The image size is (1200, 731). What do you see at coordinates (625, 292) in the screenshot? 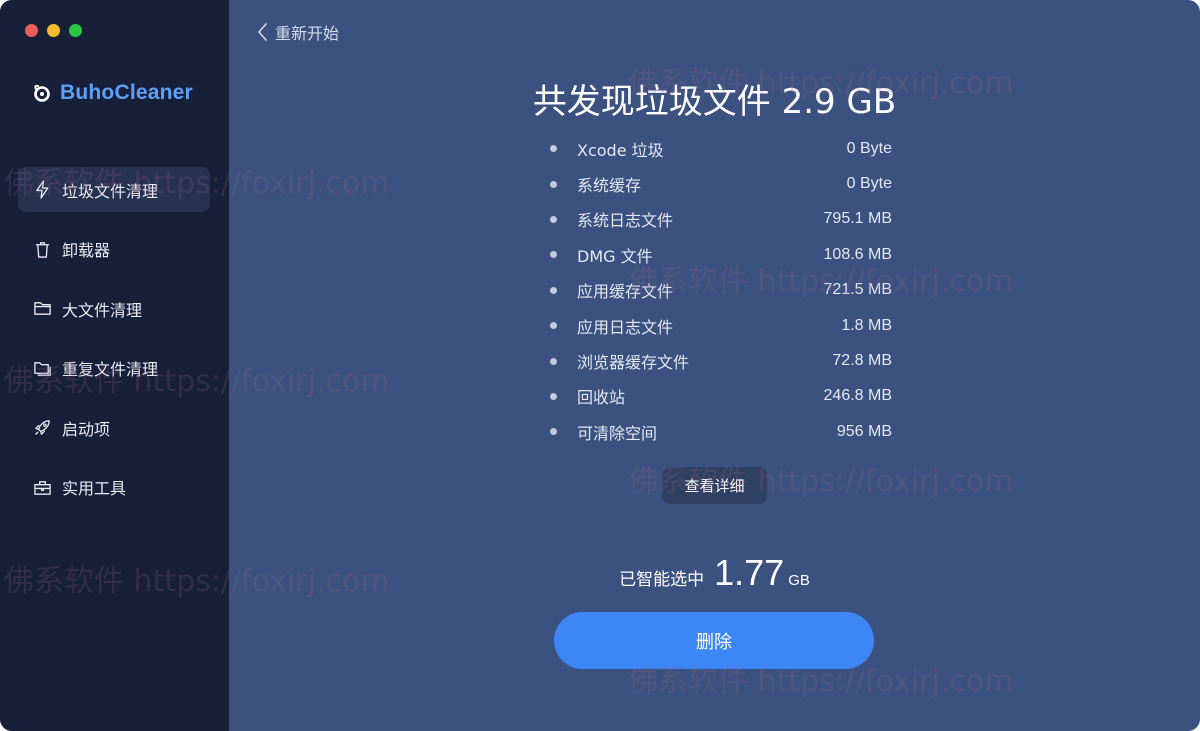
I see `item-name: 应用缓存文件` at bounding box center [625, 292].